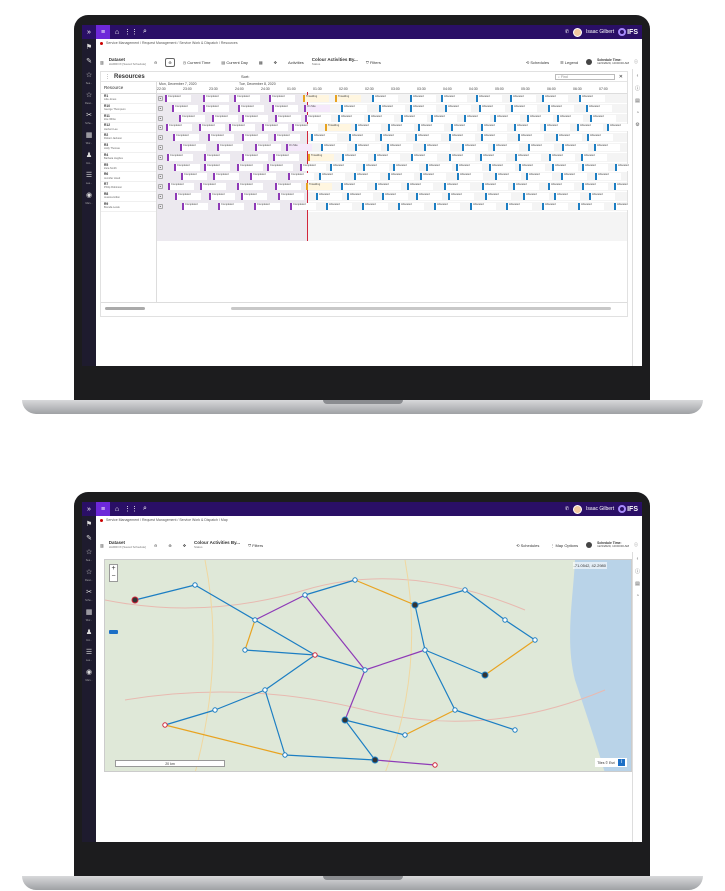  Describe the element at coordinates (89, 47) in the screenshot. I see `bookmark-icon: ⚑` at that location.